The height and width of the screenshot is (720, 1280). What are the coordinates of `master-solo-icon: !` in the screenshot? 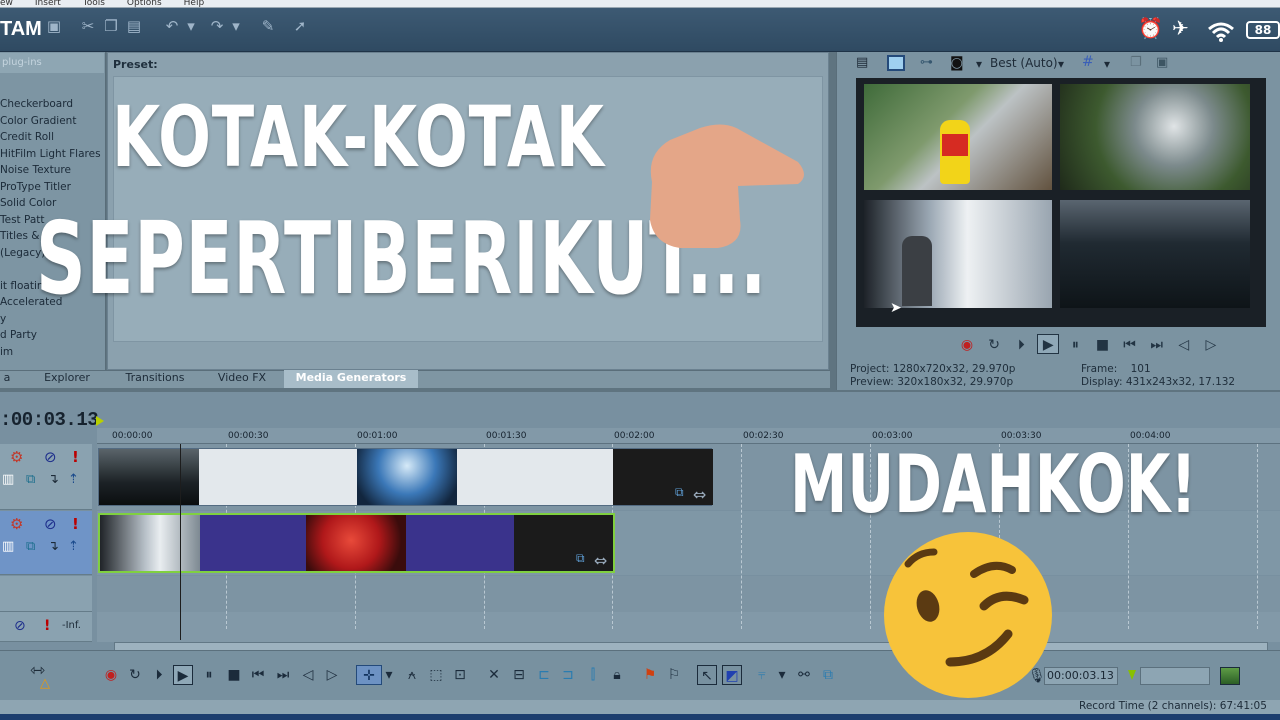 It's located at (47, 626).